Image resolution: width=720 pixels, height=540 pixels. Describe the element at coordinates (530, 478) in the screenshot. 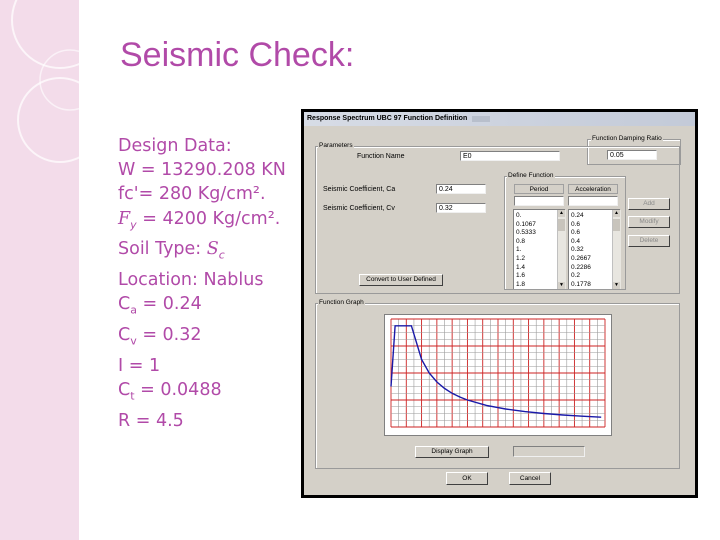

I see `cancel-button: Cancel` at that location.